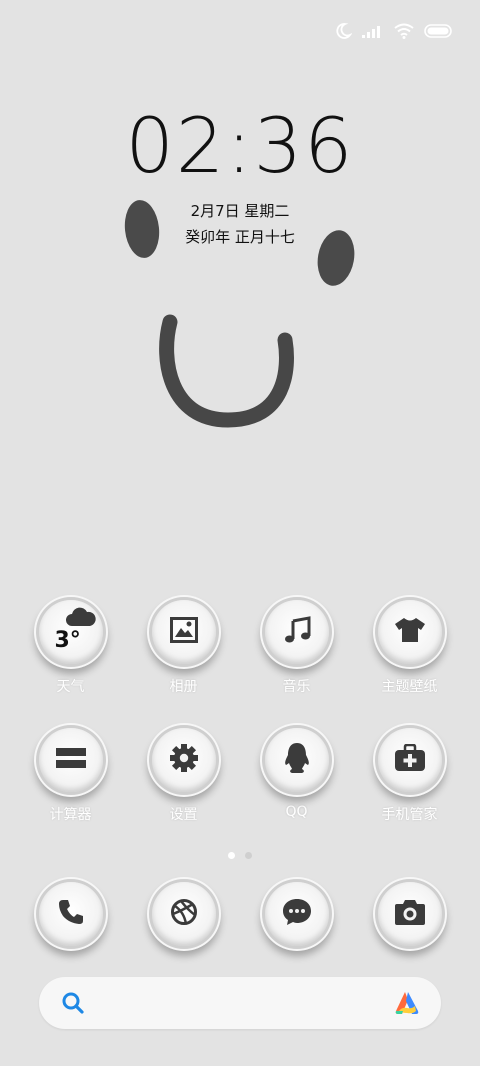 This screenshot has height=1066, width=480. What do you see at coordinates (240, 776) in the screenshot?
I see `app-grid-row-2: 计算器 设置 QQ 手机管家` at bounding box center [240, 776].